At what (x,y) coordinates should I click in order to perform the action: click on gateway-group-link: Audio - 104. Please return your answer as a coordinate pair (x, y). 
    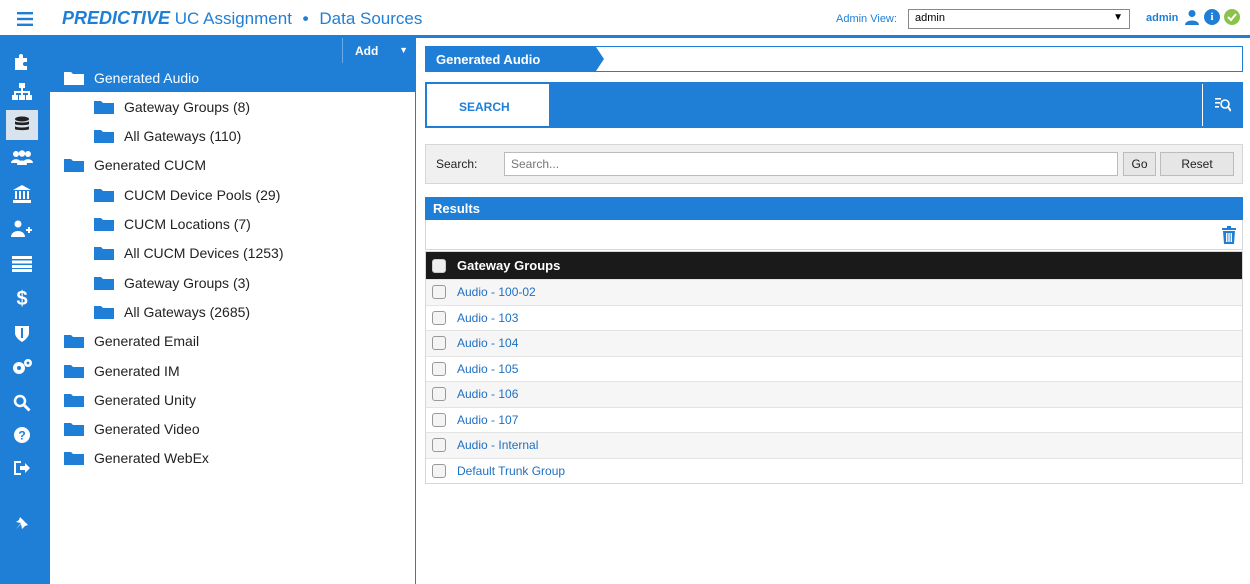
    Looking at the image, I should click on (487, 343).